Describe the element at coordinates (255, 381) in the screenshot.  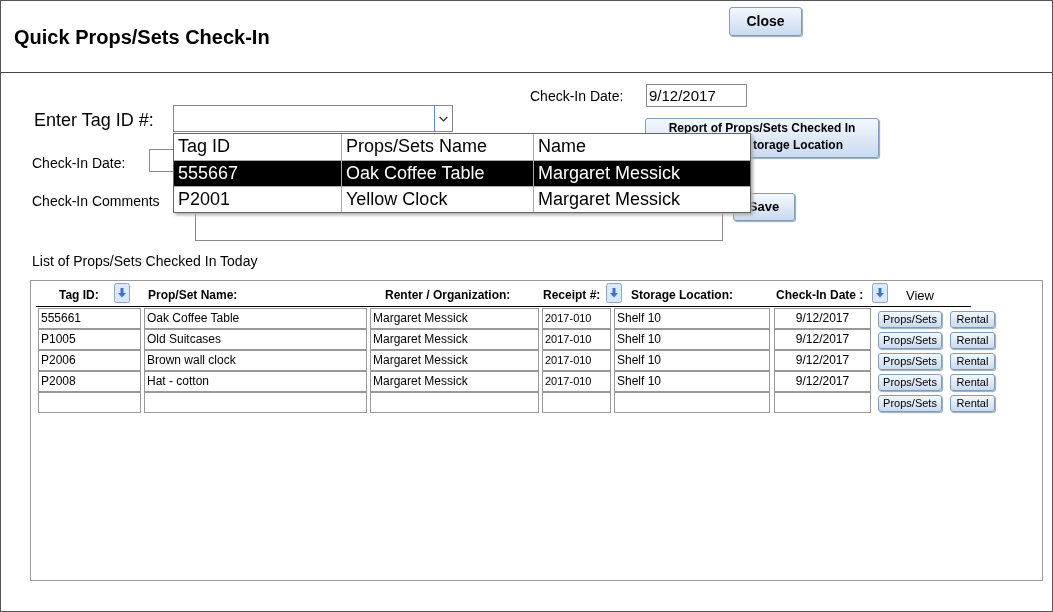
I see `table-cell: Hat - cotton` at that location.